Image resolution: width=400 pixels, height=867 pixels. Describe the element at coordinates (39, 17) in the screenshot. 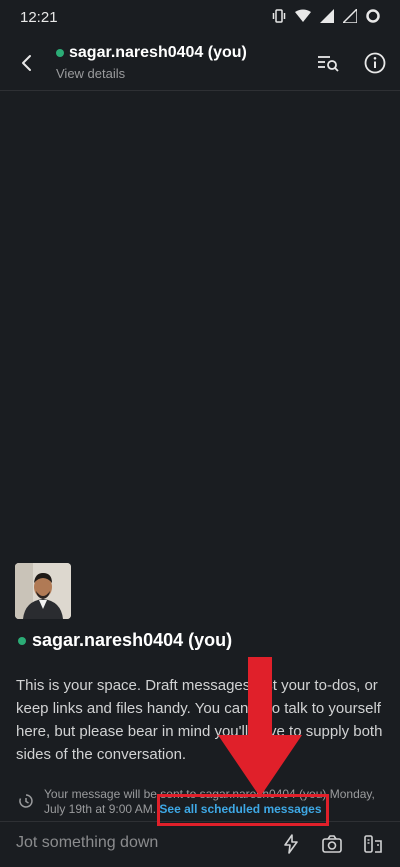

I see `status-time: 12:21` at that location.